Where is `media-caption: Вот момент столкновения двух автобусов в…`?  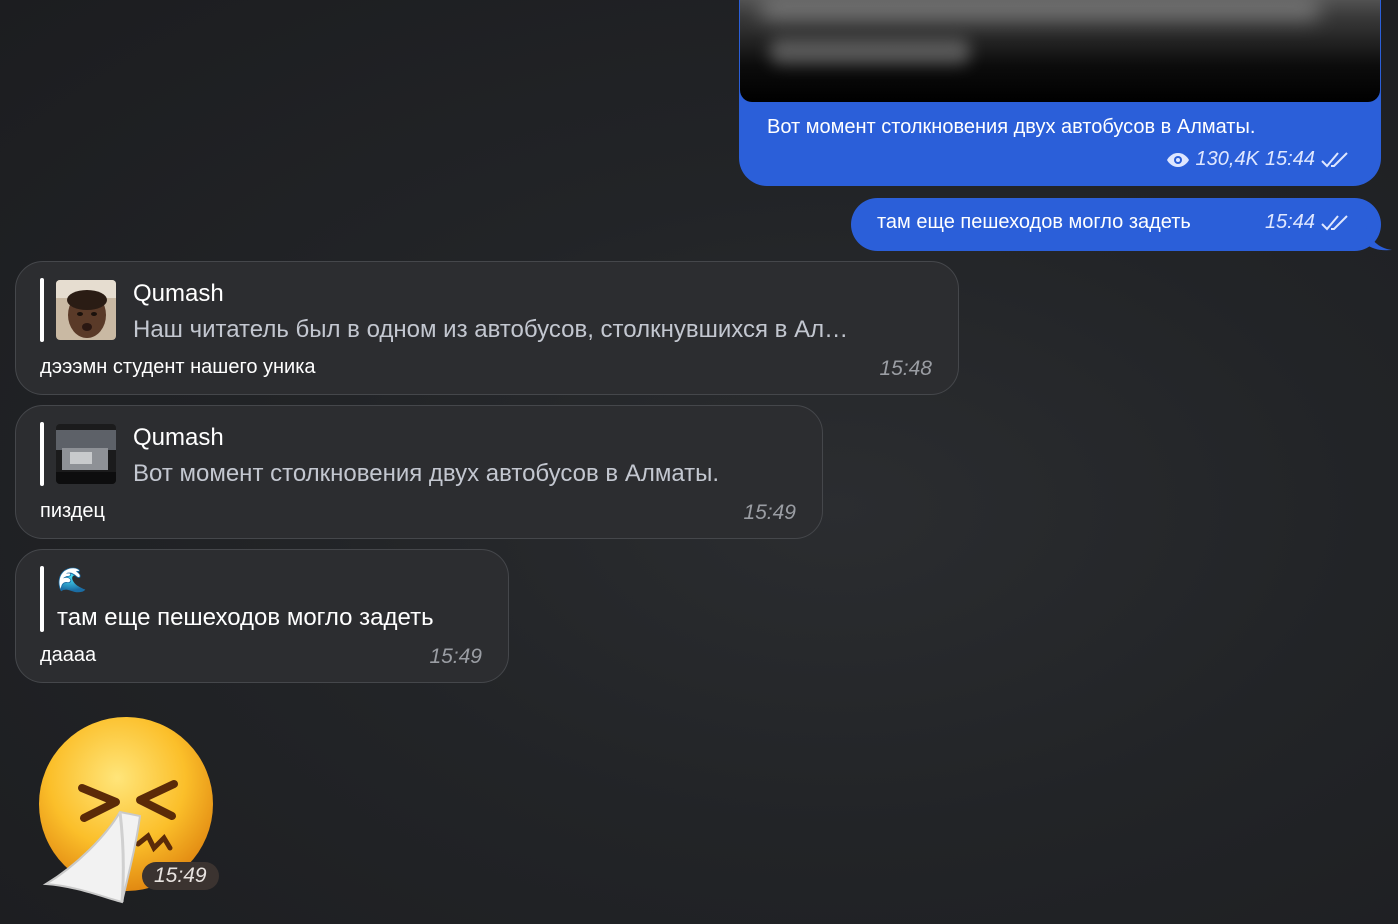
media-caption: Вот момент столкновения двух автобусов в… is located at coordinates (1011, 127).